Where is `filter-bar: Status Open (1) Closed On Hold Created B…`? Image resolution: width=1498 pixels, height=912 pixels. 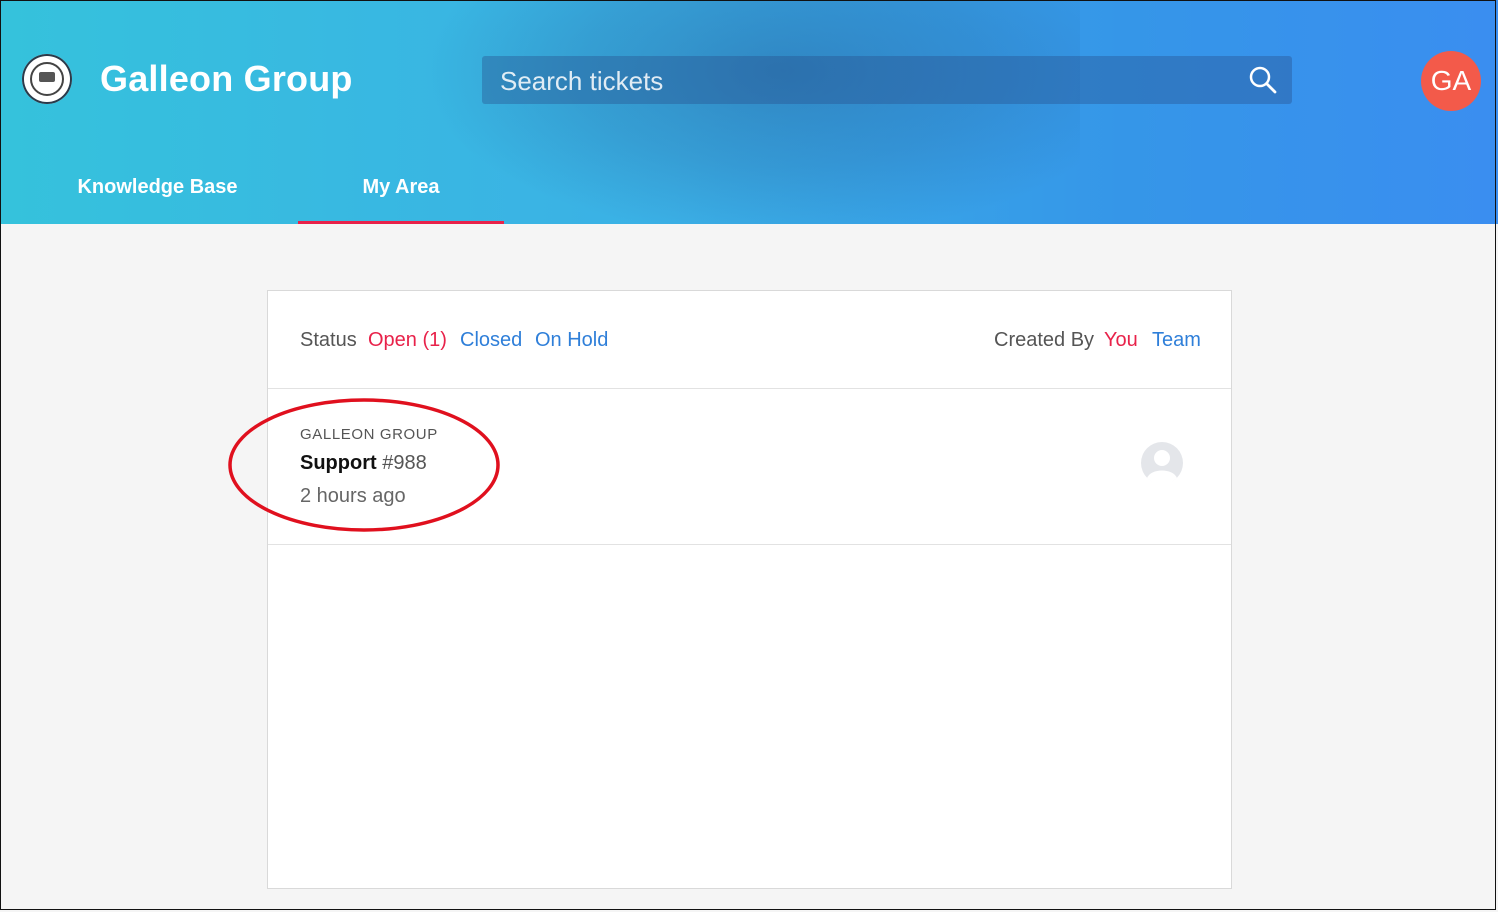 filter-bar: Status Open (1) Closed On Hold Created B… is located at coordinates (749, 340).